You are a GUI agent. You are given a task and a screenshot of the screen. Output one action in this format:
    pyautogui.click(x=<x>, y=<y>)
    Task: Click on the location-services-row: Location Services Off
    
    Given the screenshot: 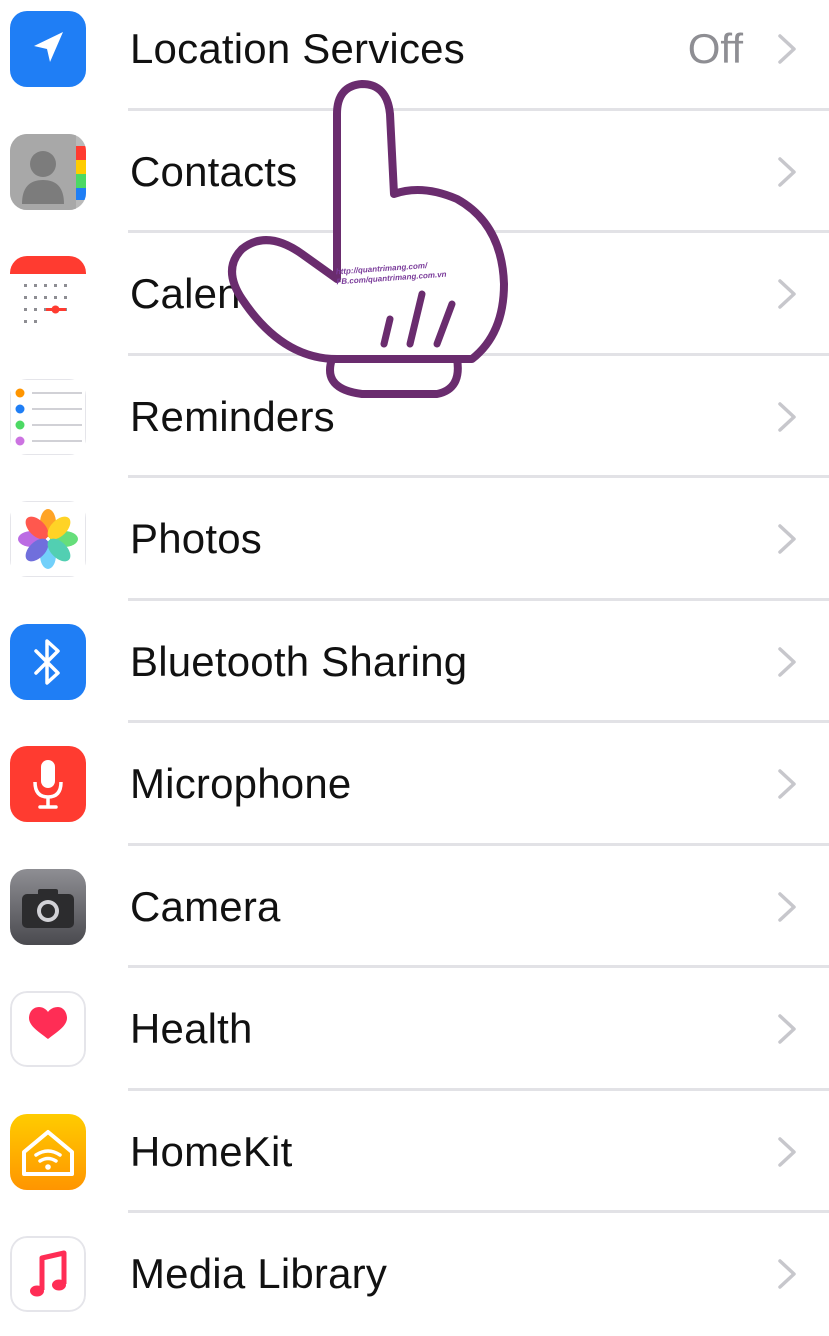 What is the action you would take?
    pyautogui.click(x=414, y=55)
    